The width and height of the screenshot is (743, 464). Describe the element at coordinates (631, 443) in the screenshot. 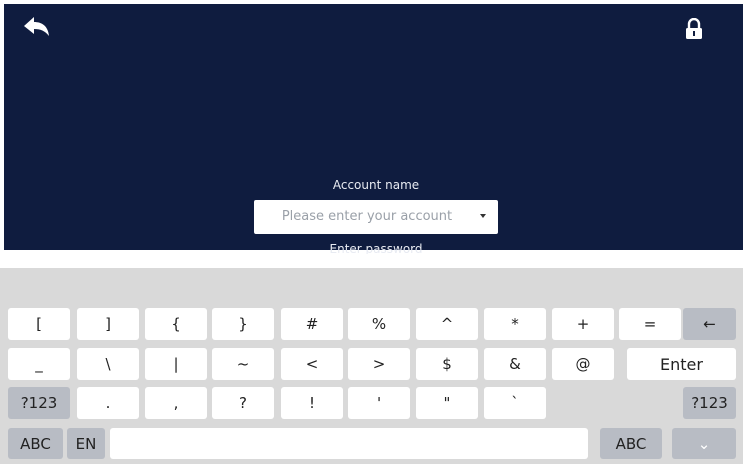

I see `abc-key-right: ABC` at that location.